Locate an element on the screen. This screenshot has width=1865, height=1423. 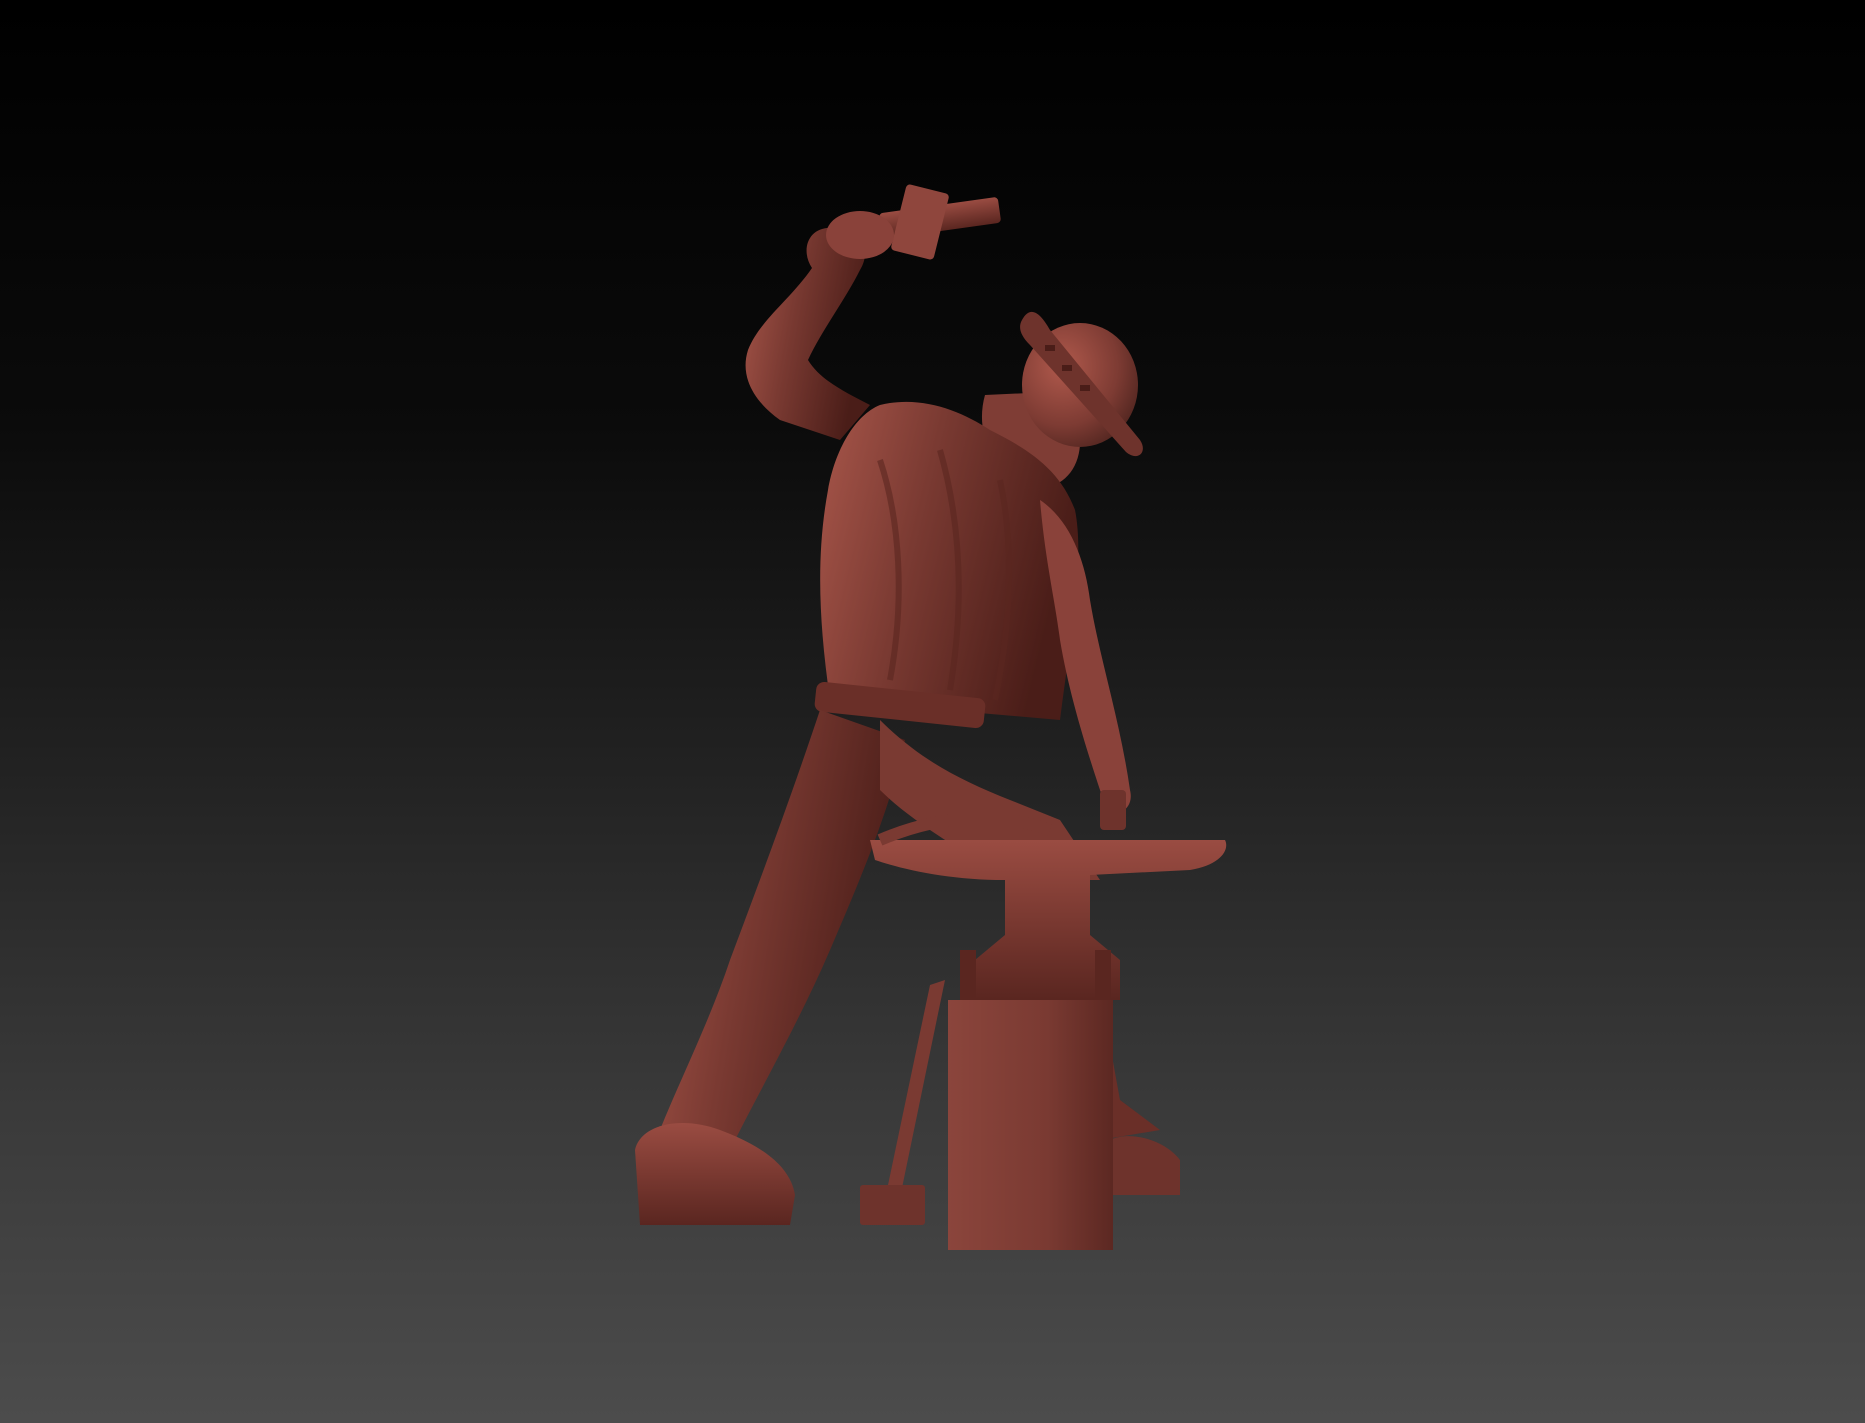
raised-hammer is located at coordinates (940, 222).